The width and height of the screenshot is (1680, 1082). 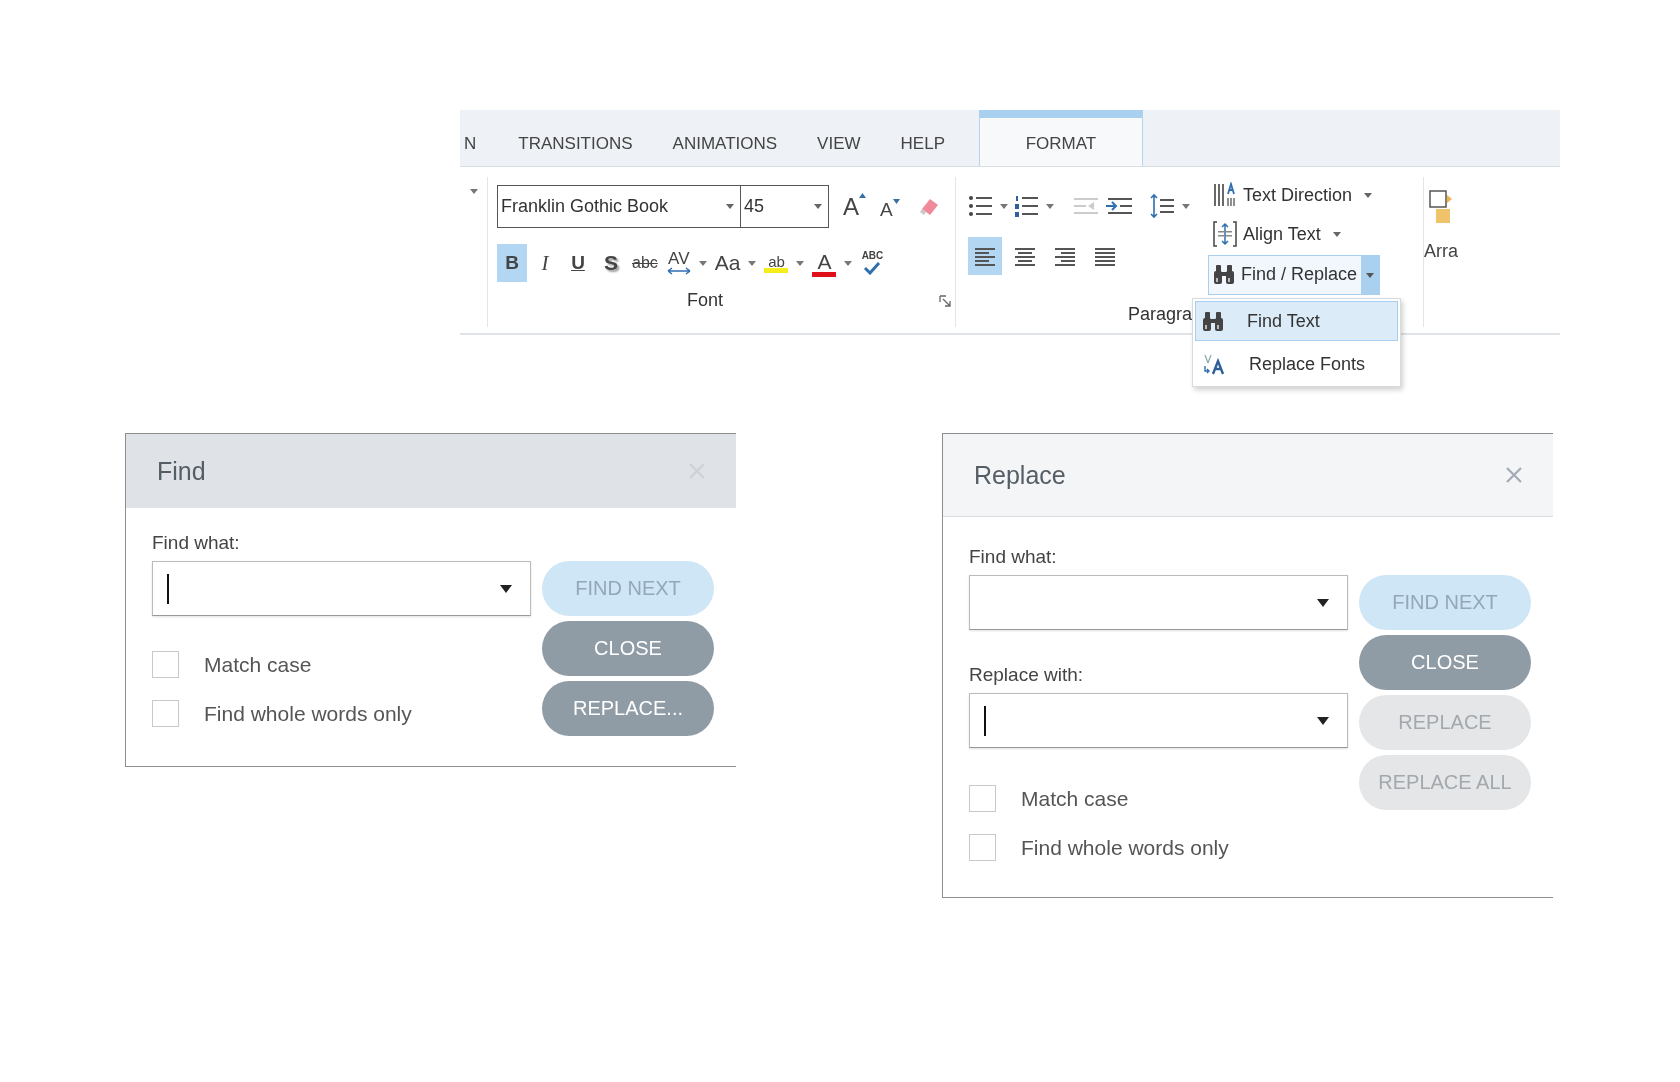 I want to click on italic-button: I, so click(x=545, y=263).